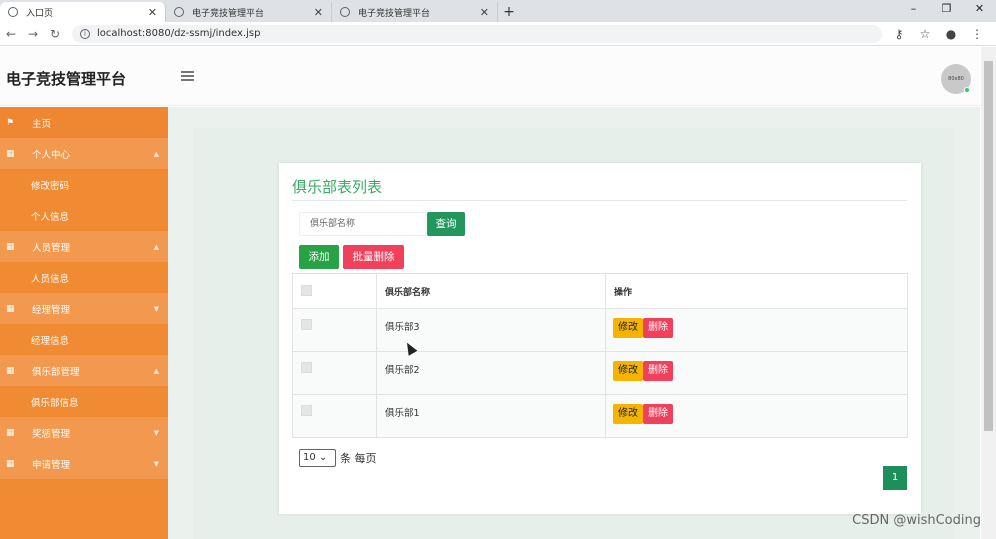 This screenshot has width=996, height=539. What do you see at coordinates (50, 186) in the screenshot?
I see `sidebar-item-label: 修改密码` at bounding box center [50, 186].